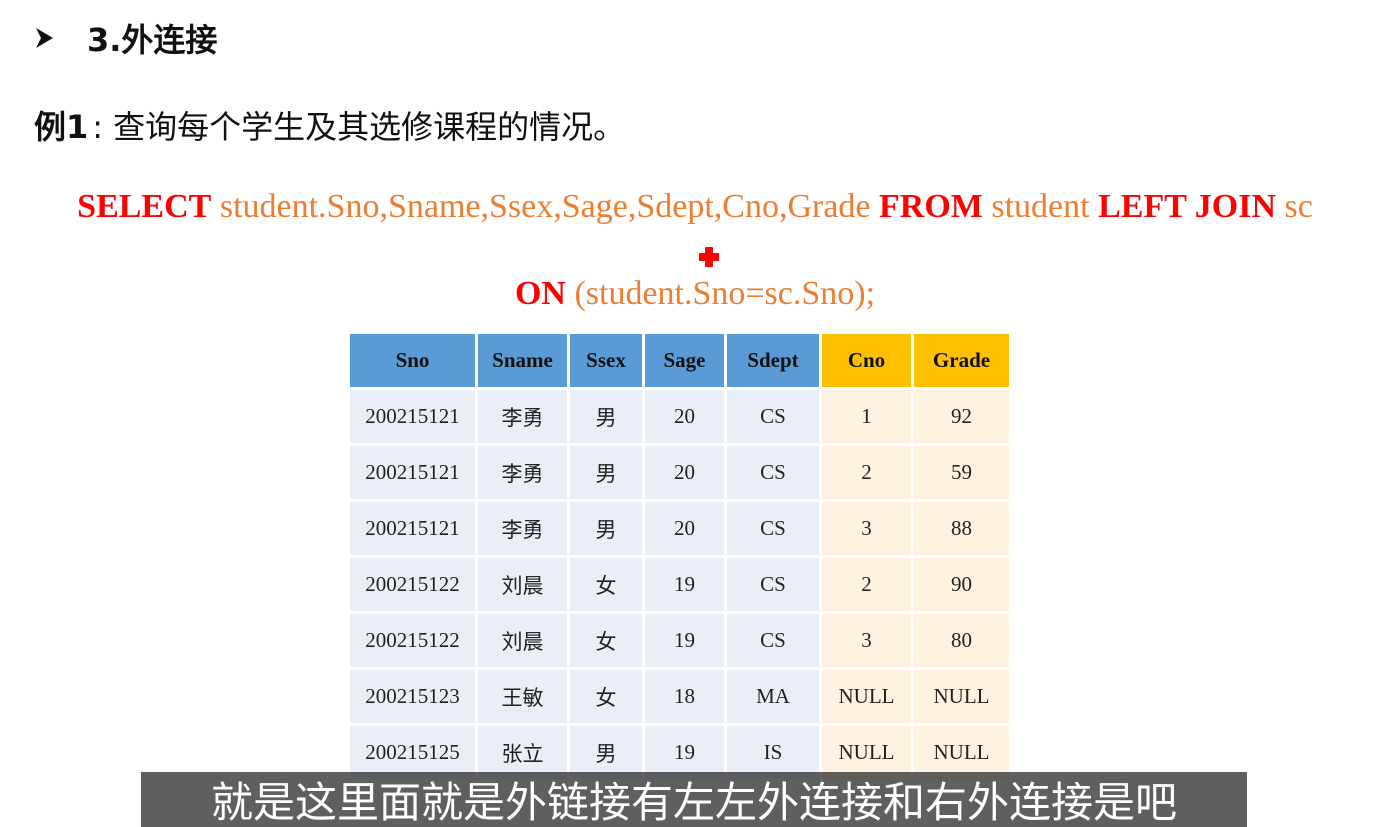  Describe the element at coordinates (684, 696) in the screenshot. I see `cell-sage: 18` at that location.